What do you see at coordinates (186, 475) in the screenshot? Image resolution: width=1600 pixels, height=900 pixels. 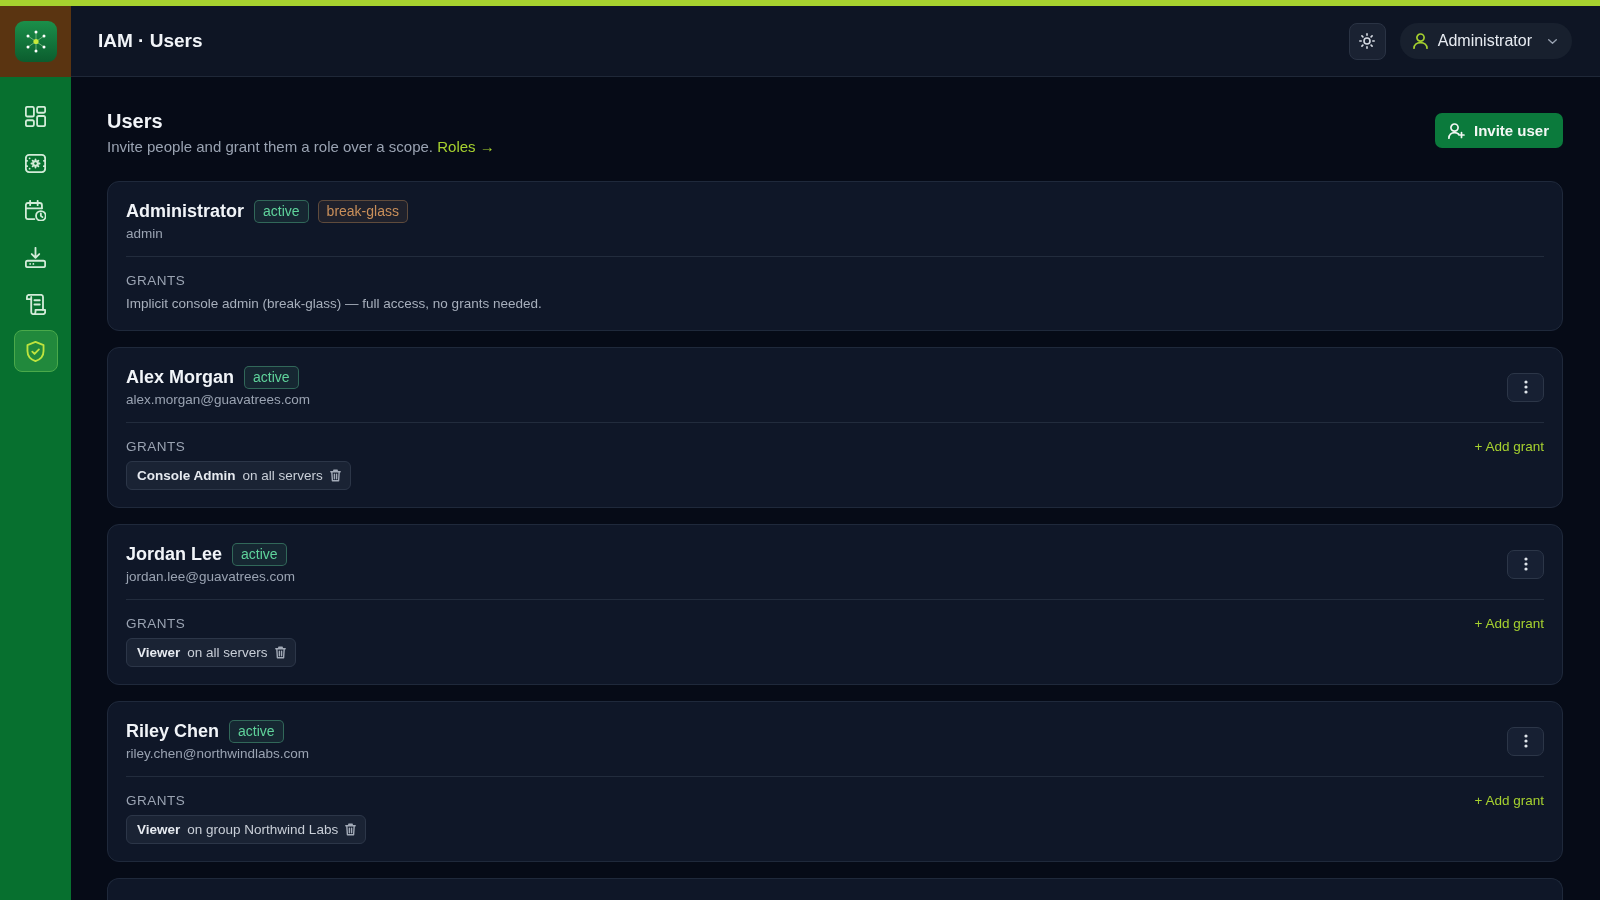 I see `role-name: Console Admin` at bounding box center [186, 475].